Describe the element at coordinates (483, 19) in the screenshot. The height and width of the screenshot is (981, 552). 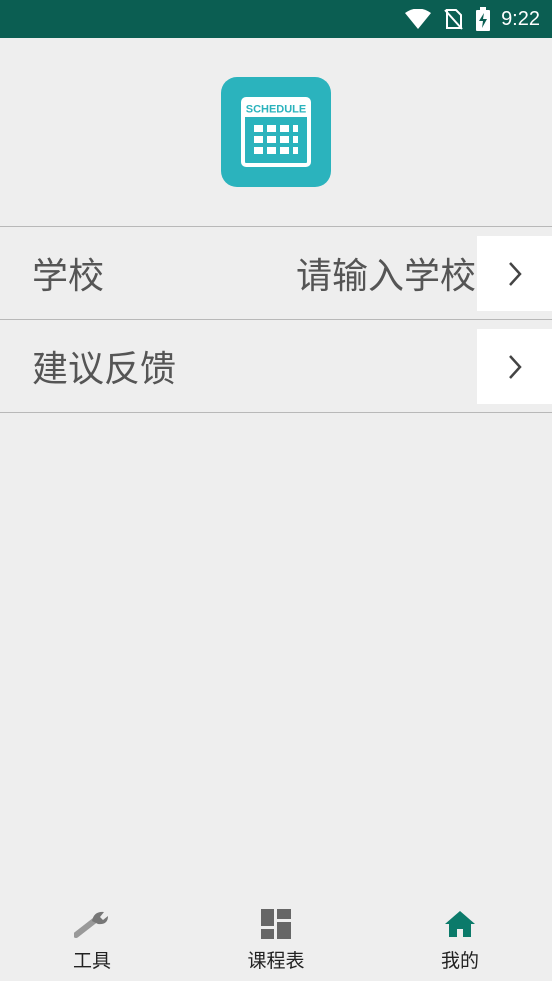
I see `battery-charging-icon` at that location.